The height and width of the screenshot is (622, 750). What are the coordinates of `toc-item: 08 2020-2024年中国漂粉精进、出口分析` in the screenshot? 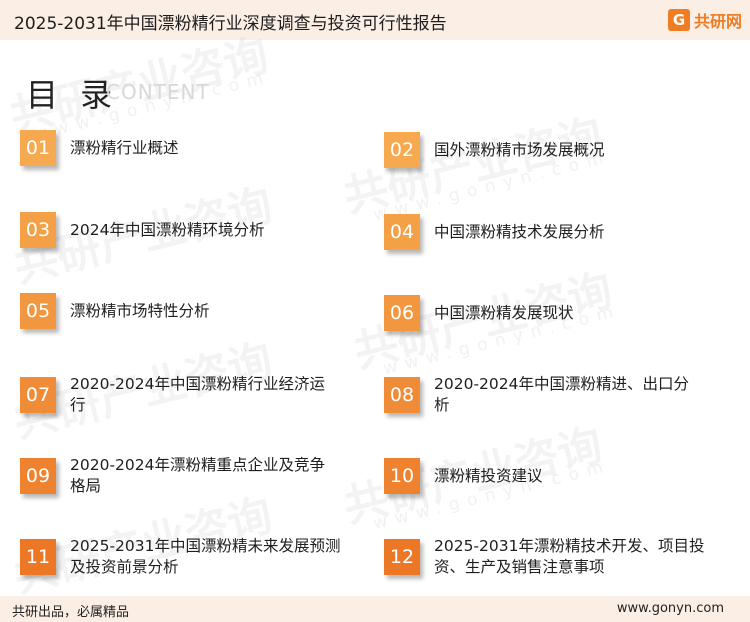 It's located at (544, 395).